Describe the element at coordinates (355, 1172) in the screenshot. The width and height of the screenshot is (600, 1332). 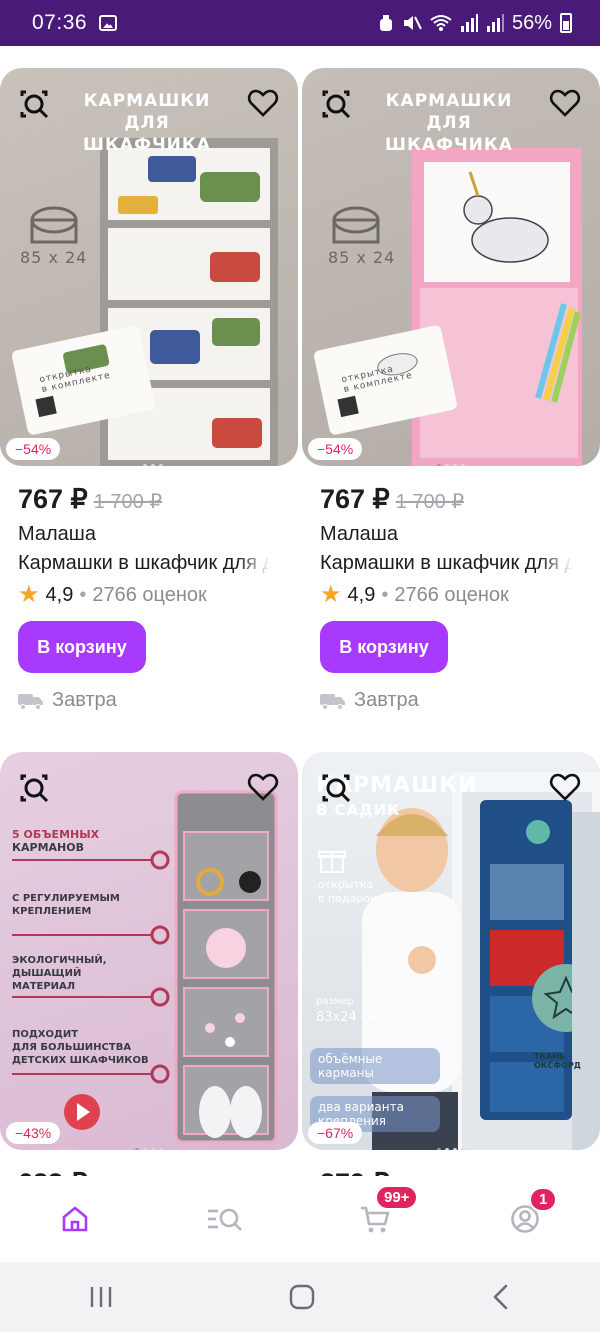
I see `price: 879 ₽` at that location.